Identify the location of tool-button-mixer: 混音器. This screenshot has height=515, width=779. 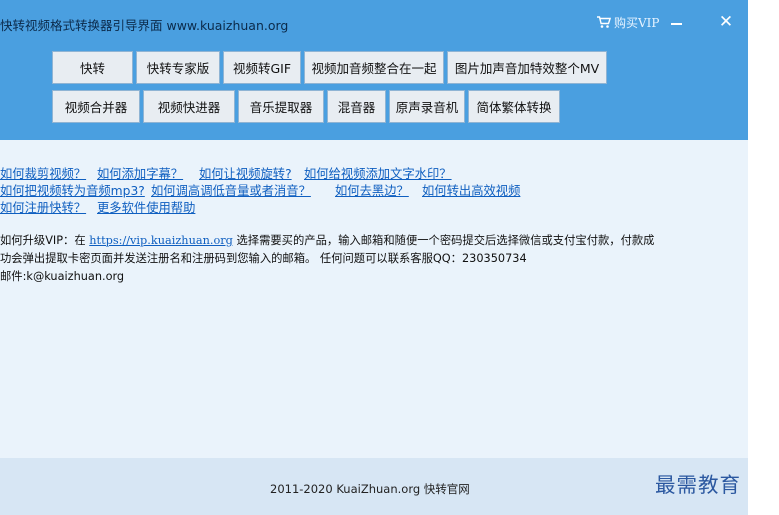
(356, 106).